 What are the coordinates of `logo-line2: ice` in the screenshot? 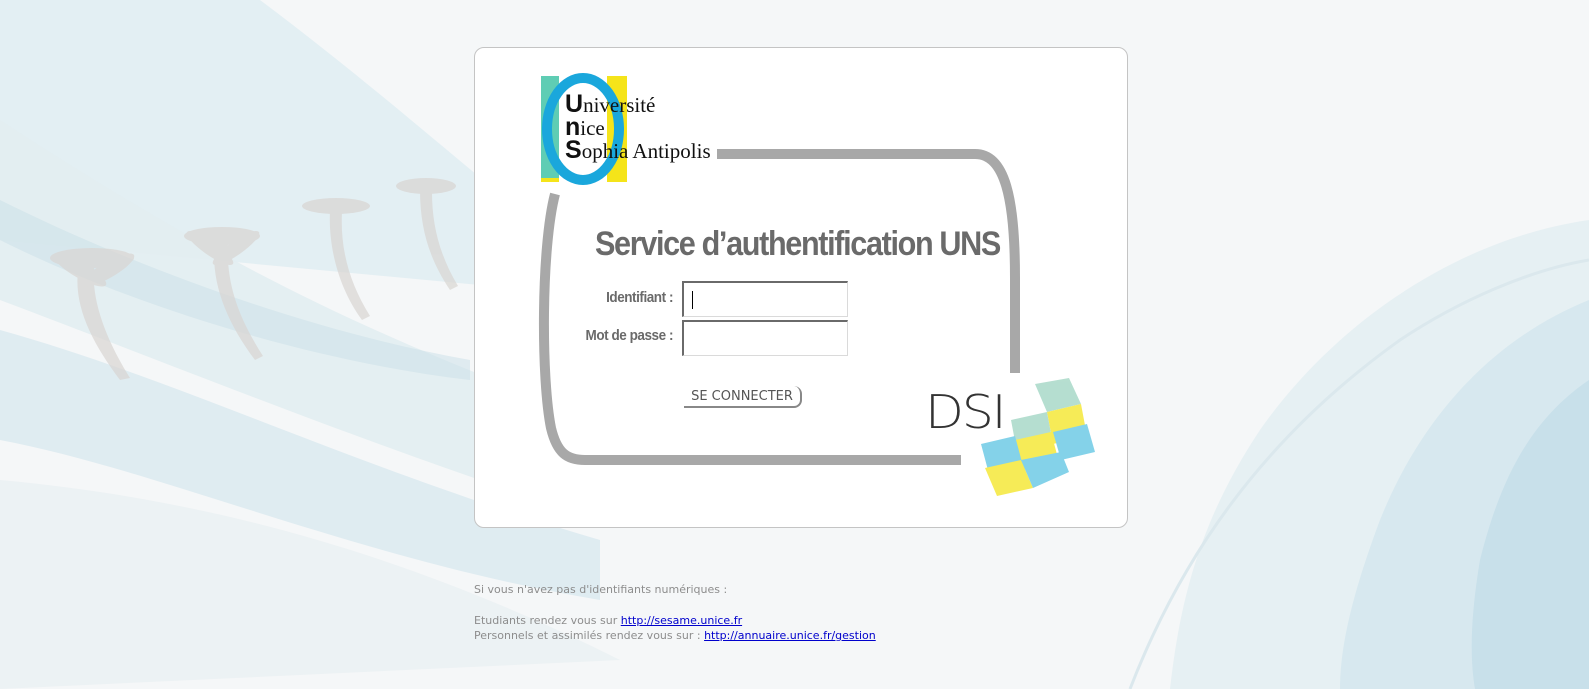 It's located at (592, 128).